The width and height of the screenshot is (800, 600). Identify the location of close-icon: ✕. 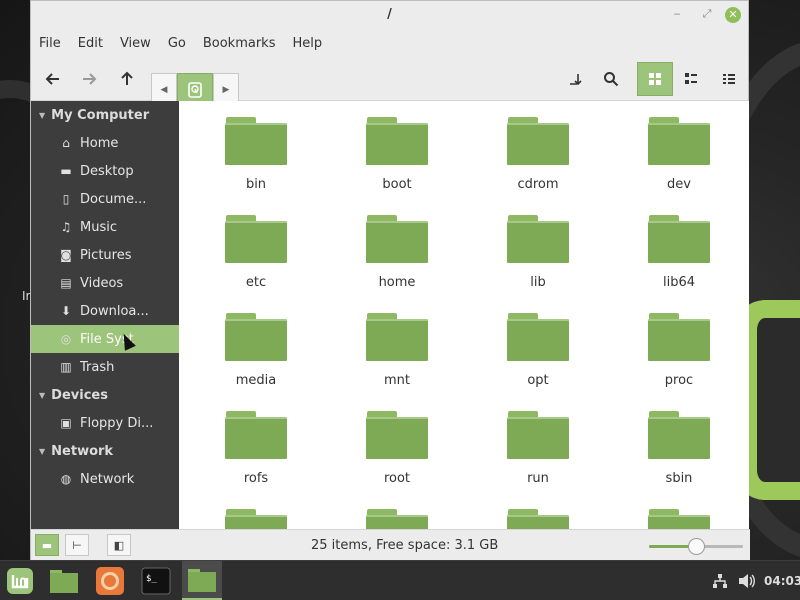
(733, 15).